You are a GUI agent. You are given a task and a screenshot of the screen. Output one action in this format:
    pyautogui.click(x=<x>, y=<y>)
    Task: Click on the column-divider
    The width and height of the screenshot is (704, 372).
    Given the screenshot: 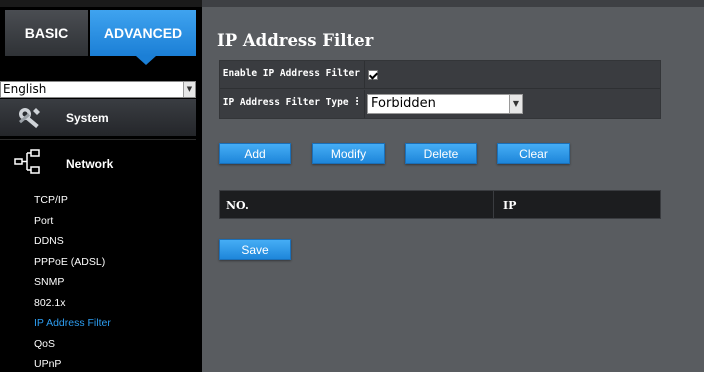 What is the action you would take?
    pyautogui.click(x=493, y=204)
    